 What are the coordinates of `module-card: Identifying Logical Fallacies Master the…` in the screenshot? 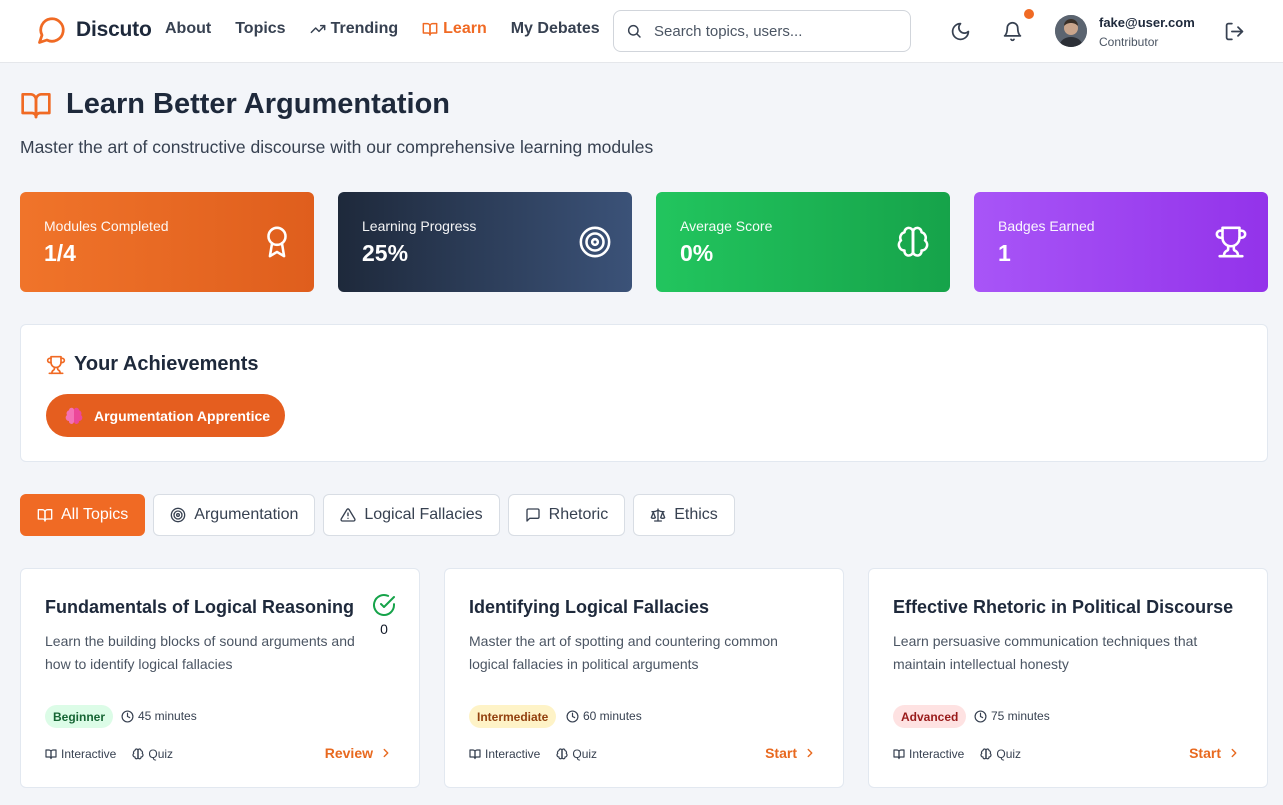 It's located at (644, 678).